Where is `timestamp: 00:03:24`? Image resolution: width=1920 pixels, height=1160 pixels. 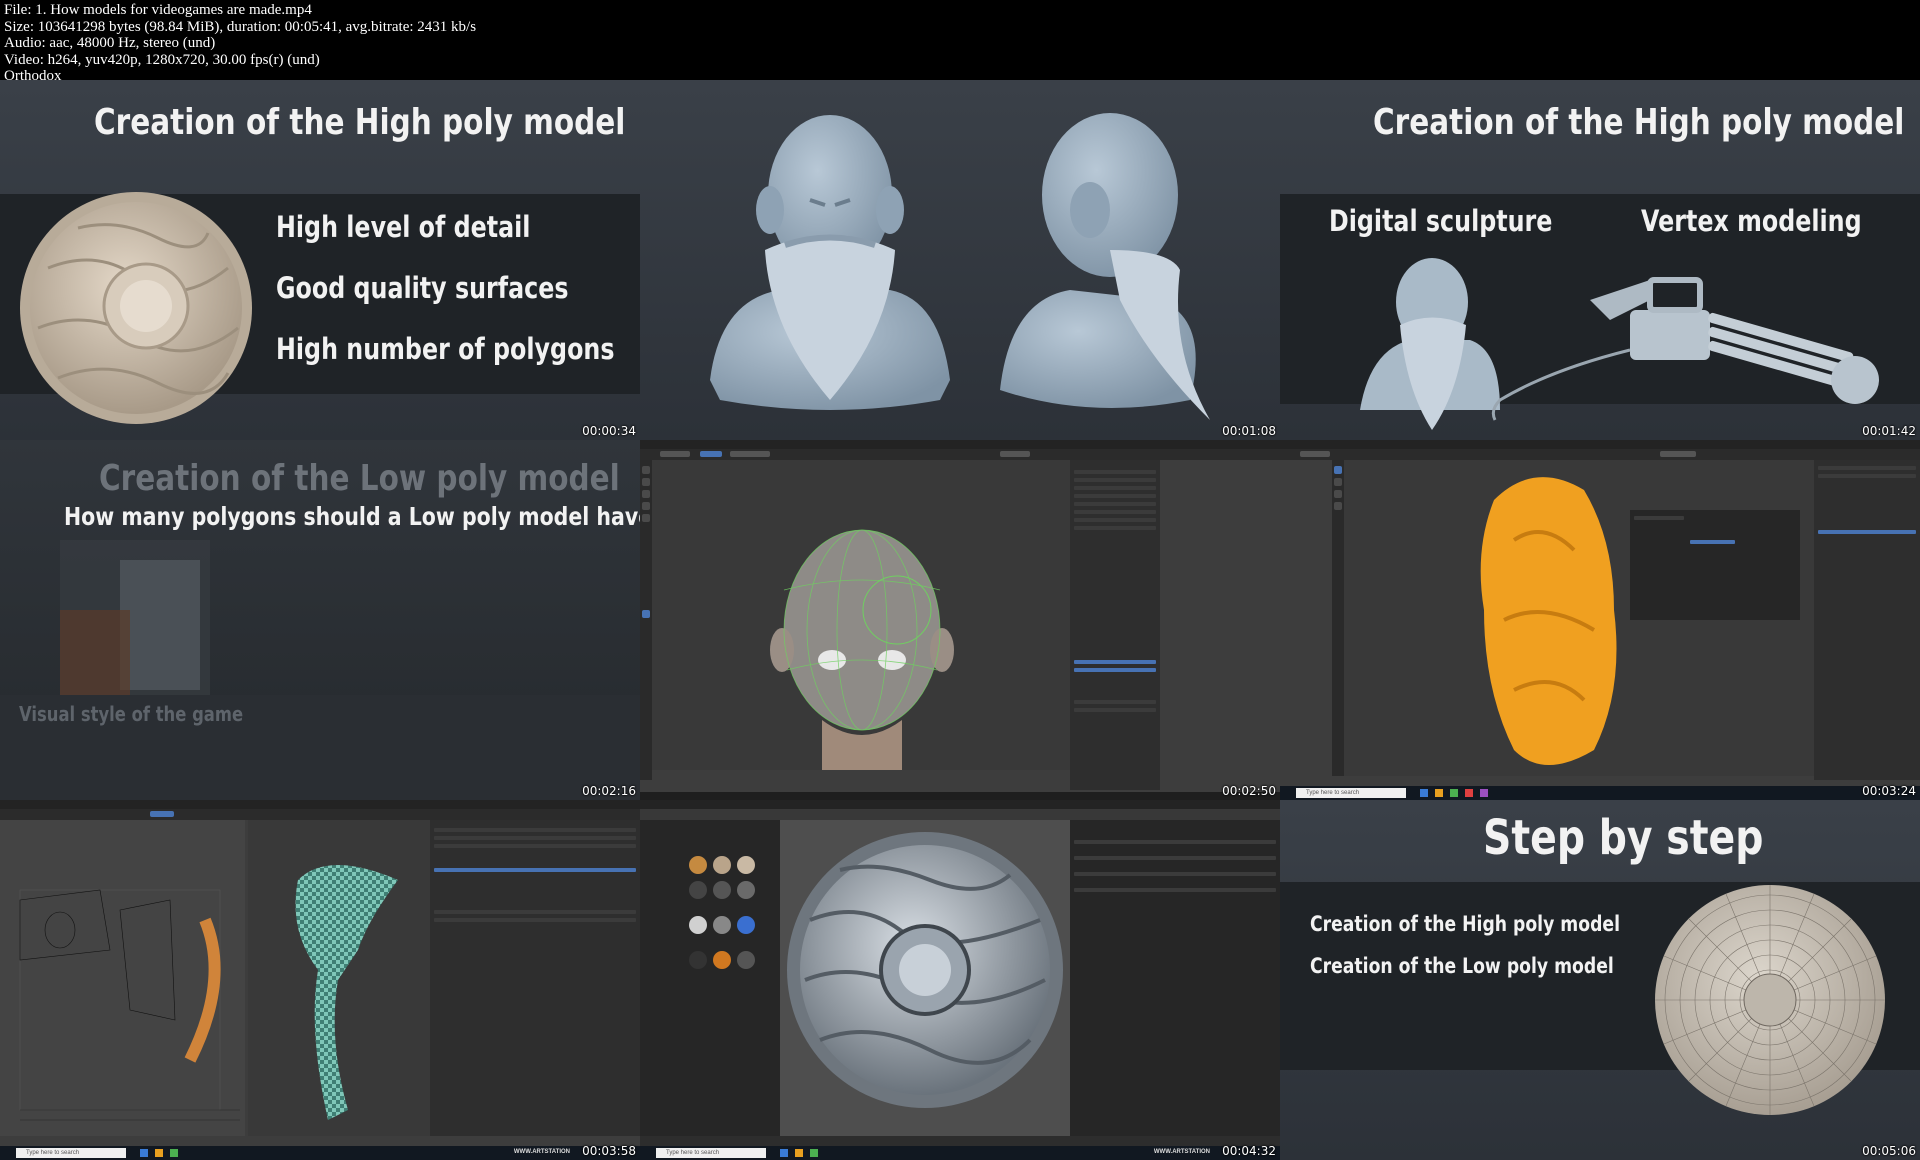
timestamp: 00:03:24 is located at coordinates (1889, 791).